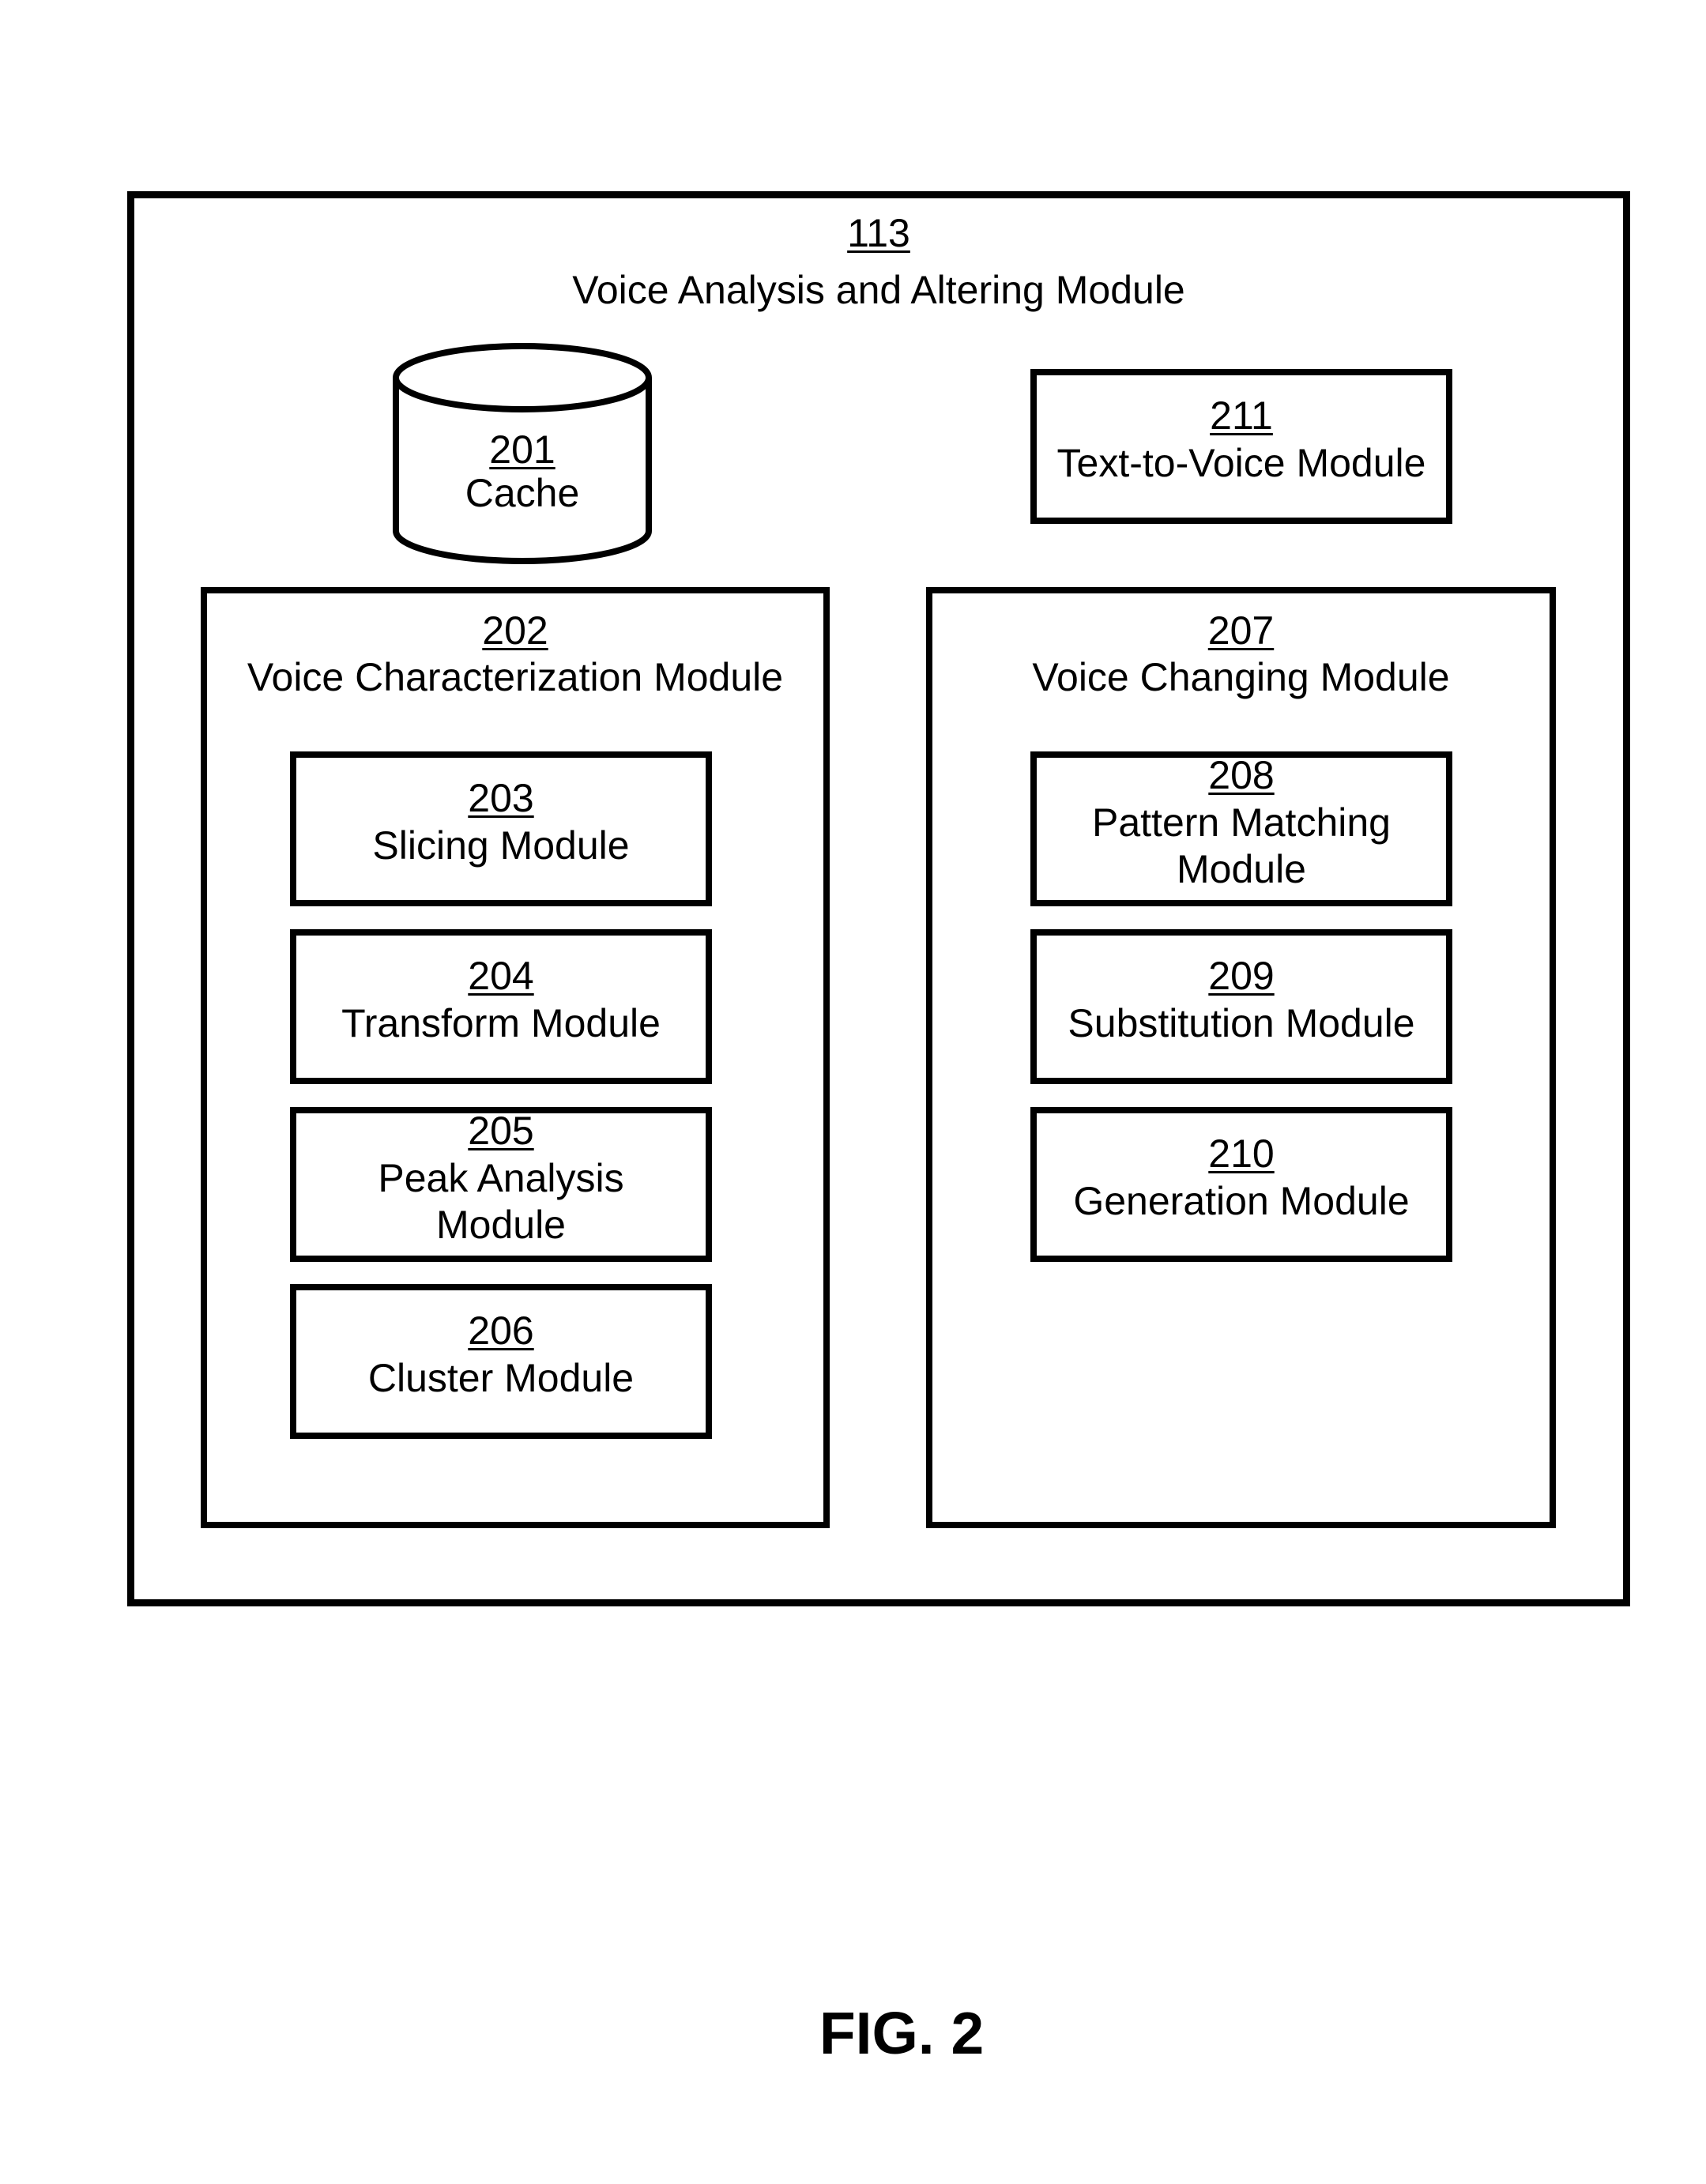 This screenshot has width=1706, height=2184. I want to click on module-label: Cluster Module, so click(501, 1378).